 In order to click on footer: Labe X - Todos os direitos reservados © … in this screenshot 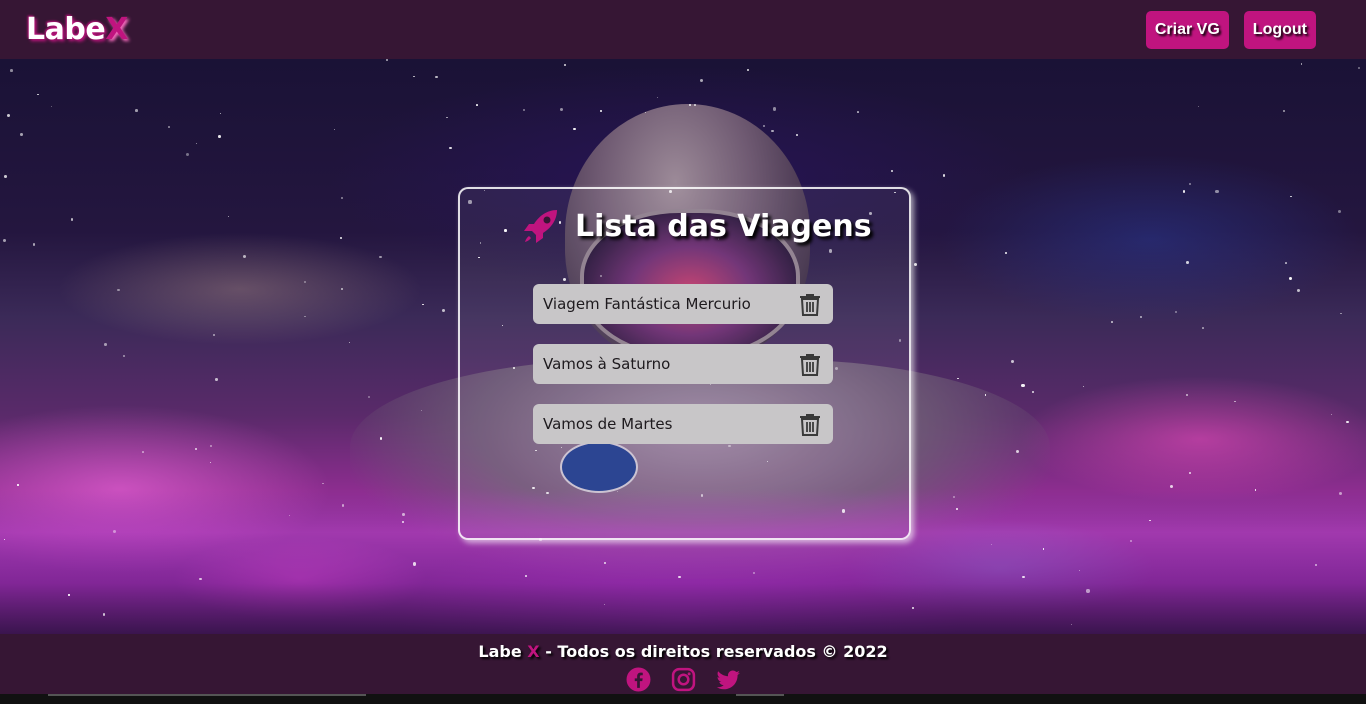, I will do `click(683, 664)`.